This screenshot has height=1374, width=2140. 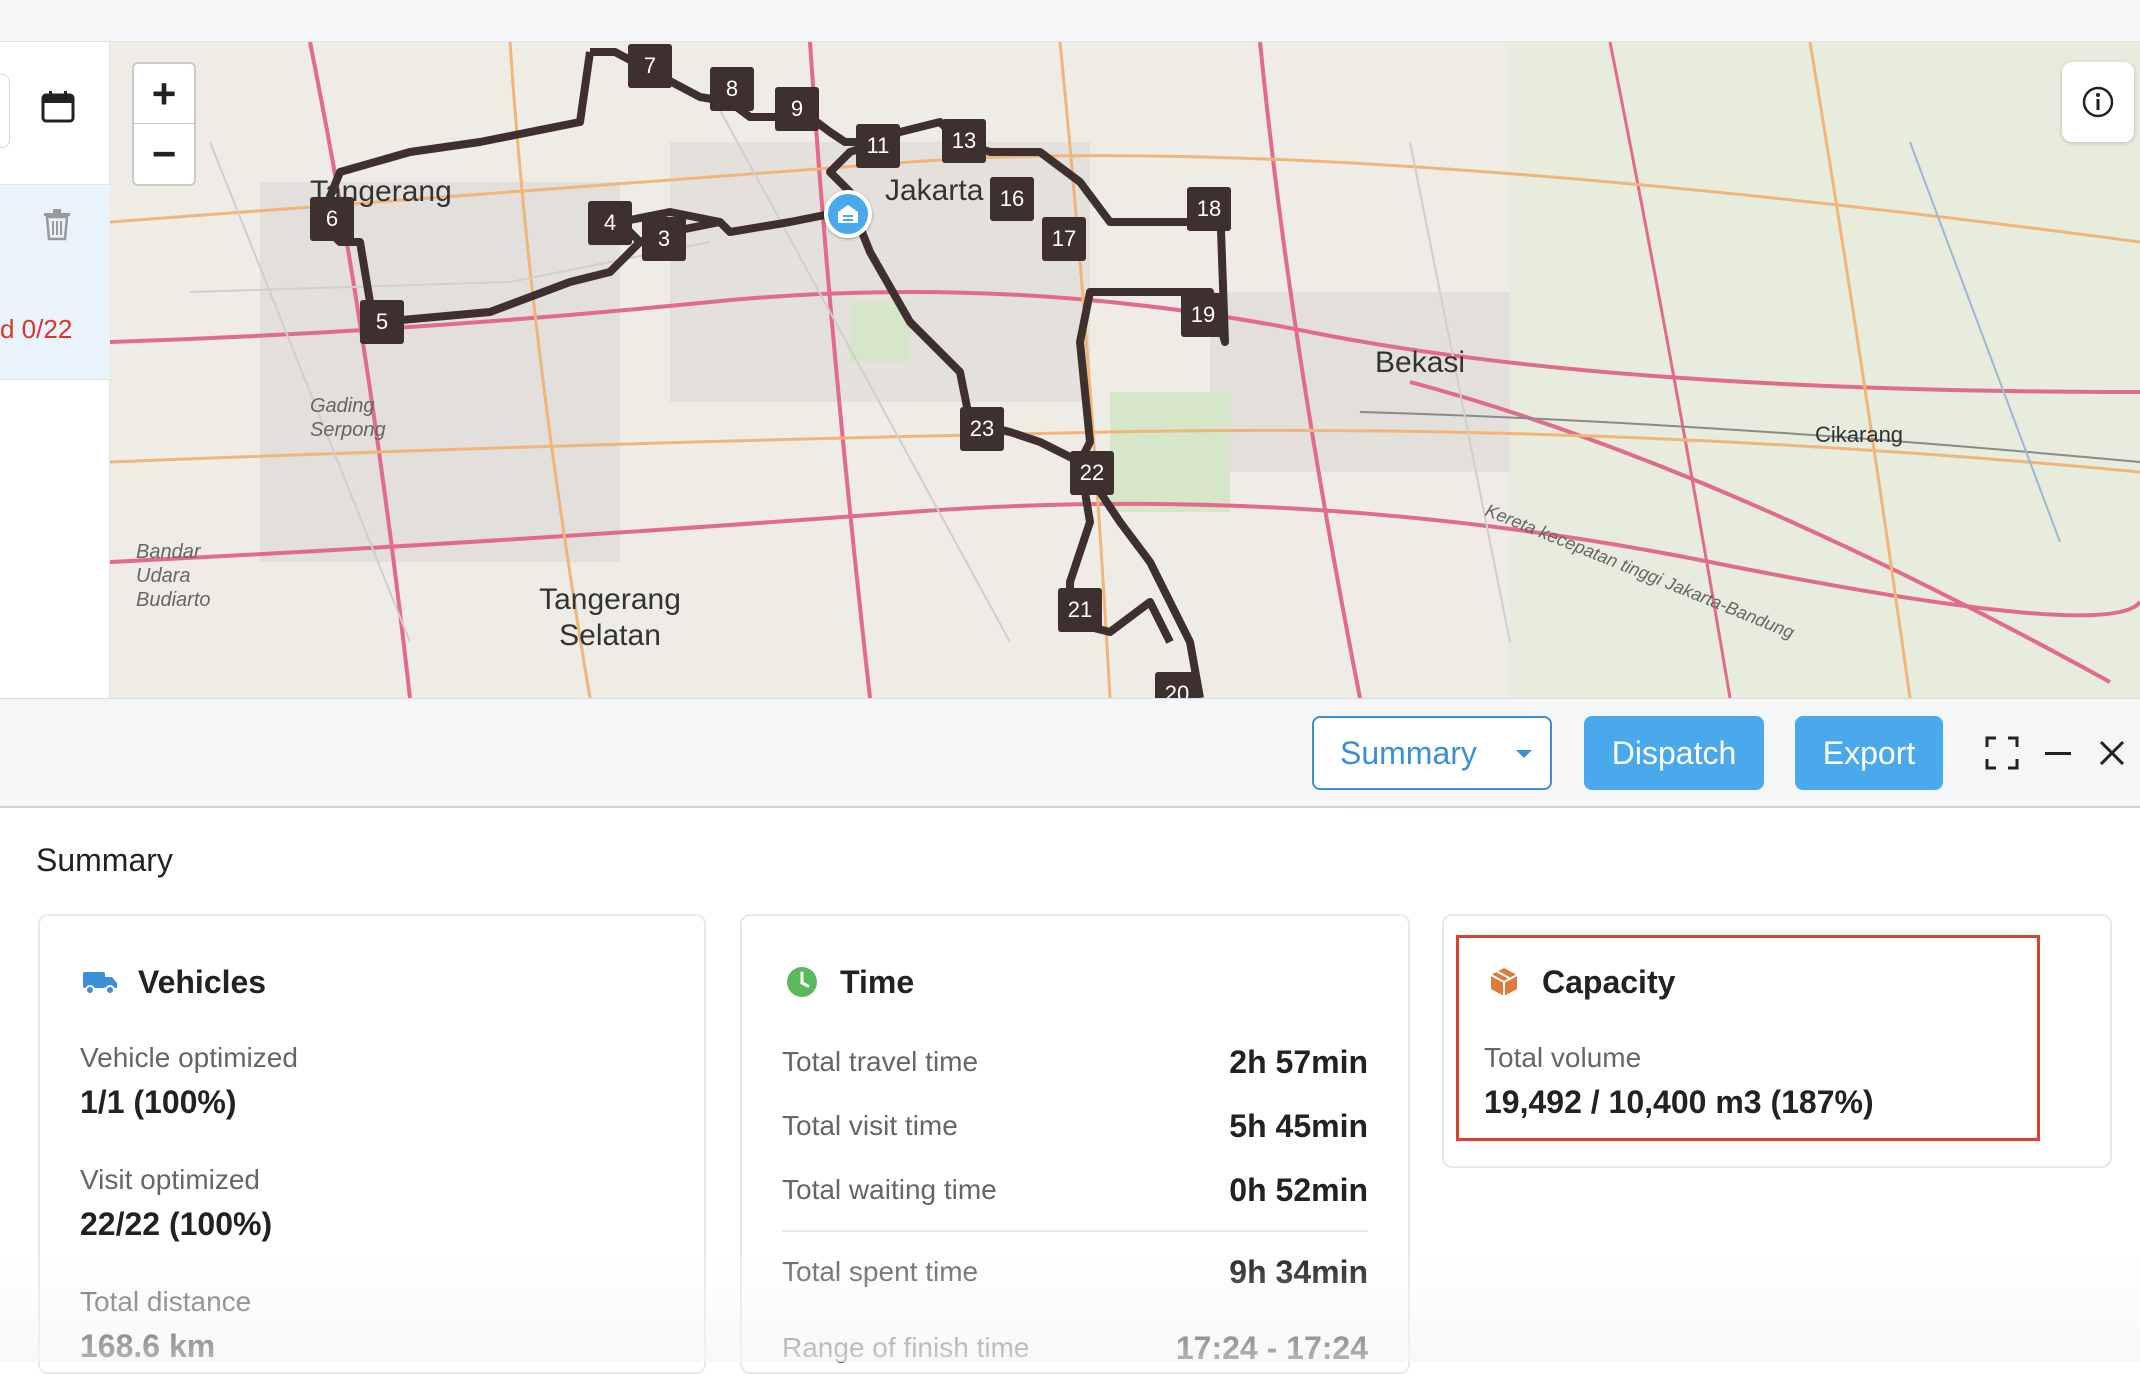 What do you see at coordinates (1070, 753) in the screenshot?
I see `bottom-toolbar: Summary Dispatch Export` at bounding box center [1070, 753].